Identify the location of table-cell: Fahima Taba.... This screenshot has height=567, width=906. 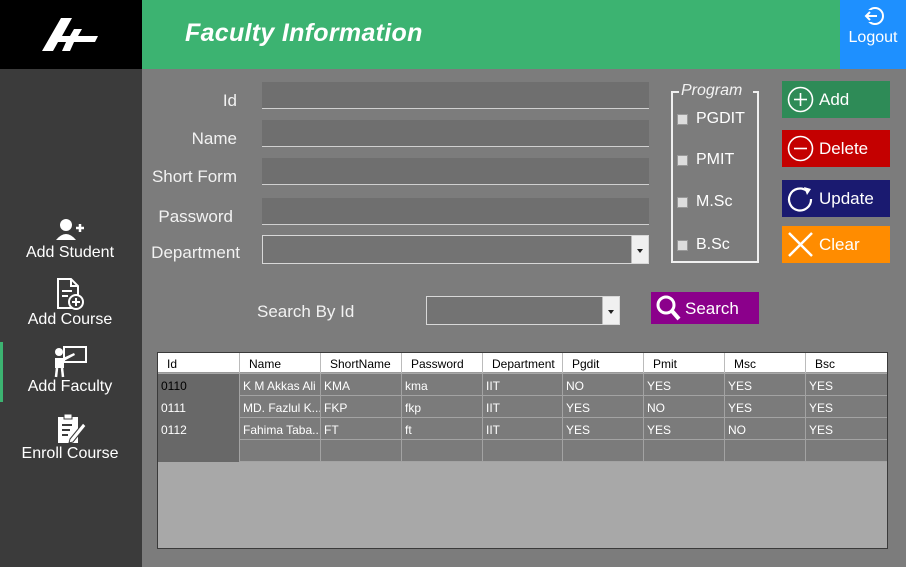
(280, 429).